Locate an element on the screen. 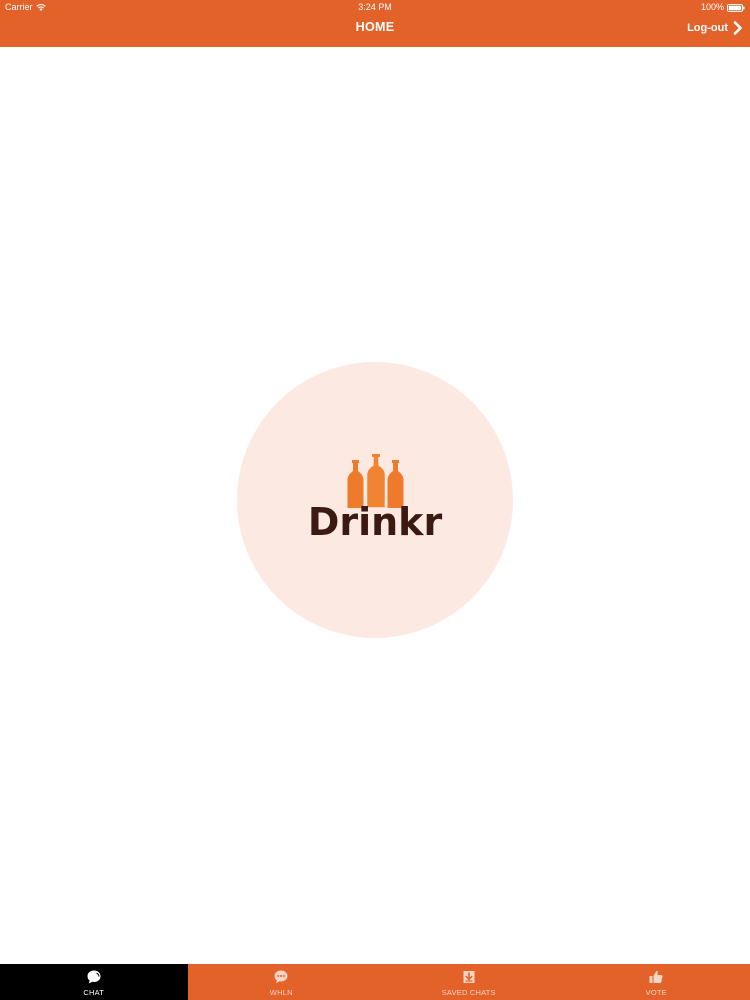  header: Carrier 3:24 PM 100% HOME Log-out is located at coordinates (375, 23).